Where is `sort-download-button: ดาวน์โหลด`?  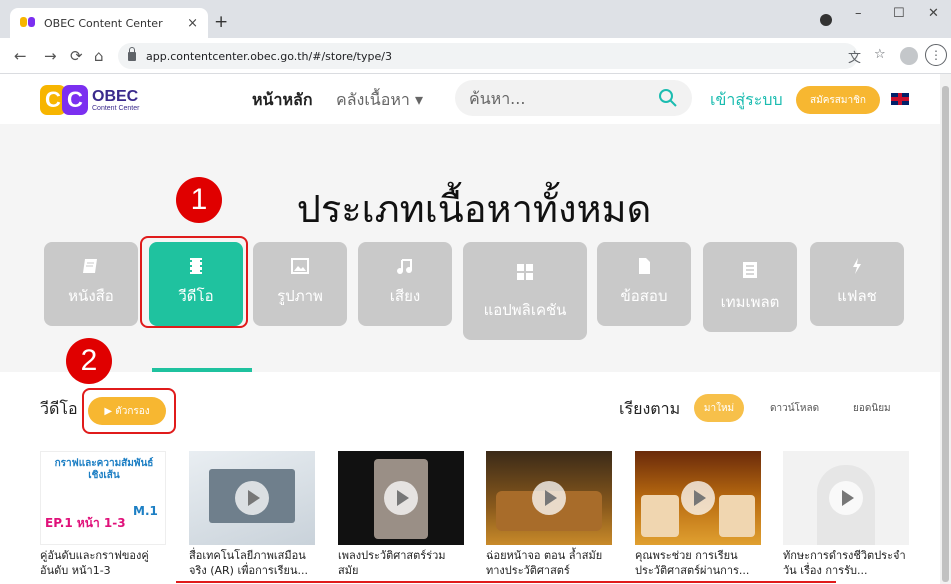
sort-download-button: ดาวน์โหลด is located at coordinates (794, 408).